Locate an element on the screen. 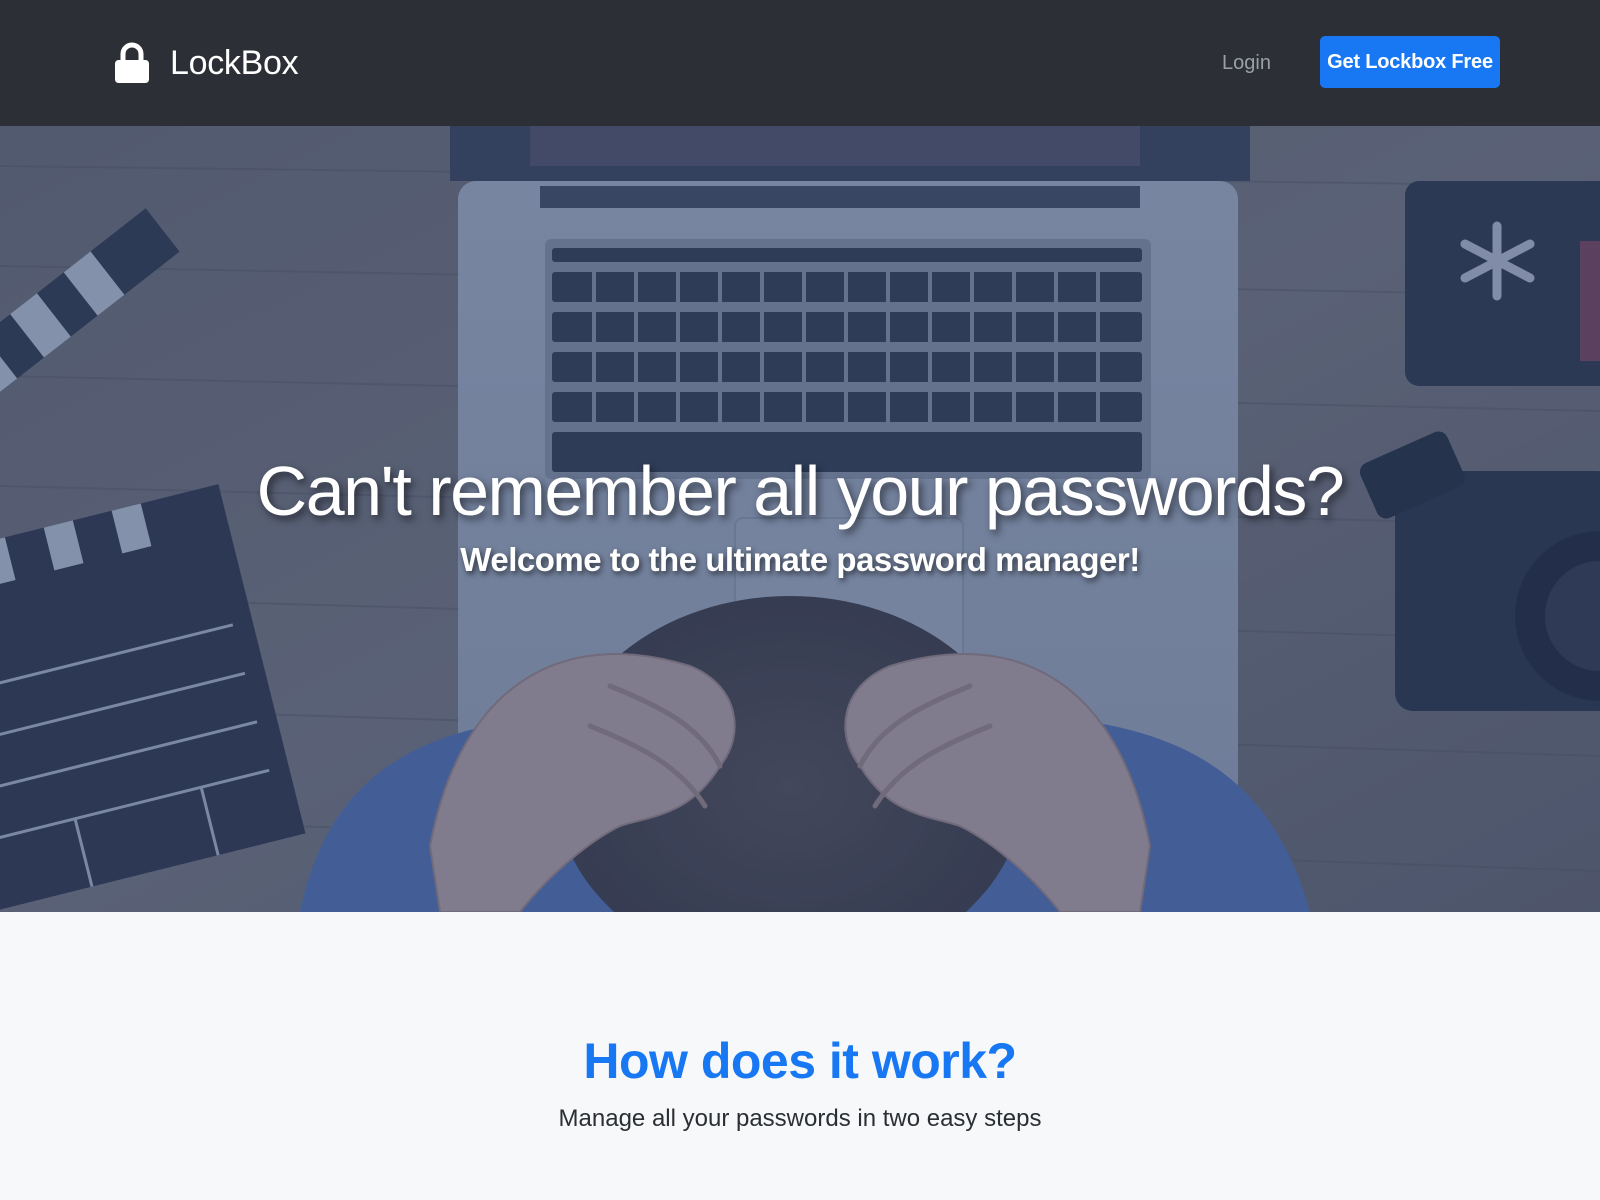 This screenshot has width=1600, height=1200. brand-link: LockBox is located at coordinates (206, 63).